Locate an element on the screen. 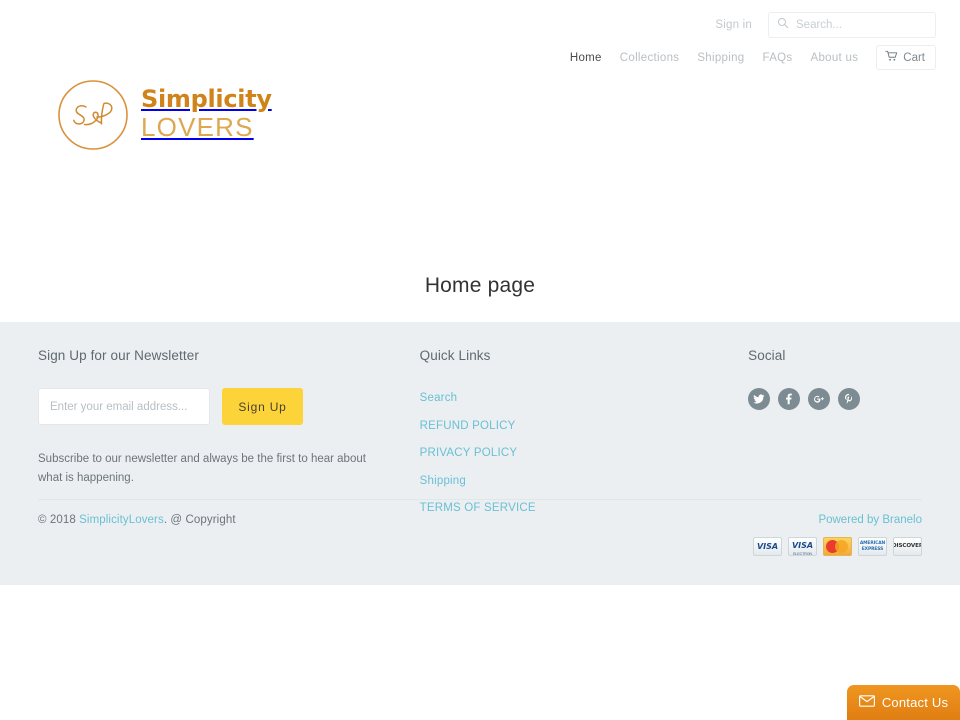 The image size is (960, 720). nav-item-collections: Collections is located at coordinates (650, 58).